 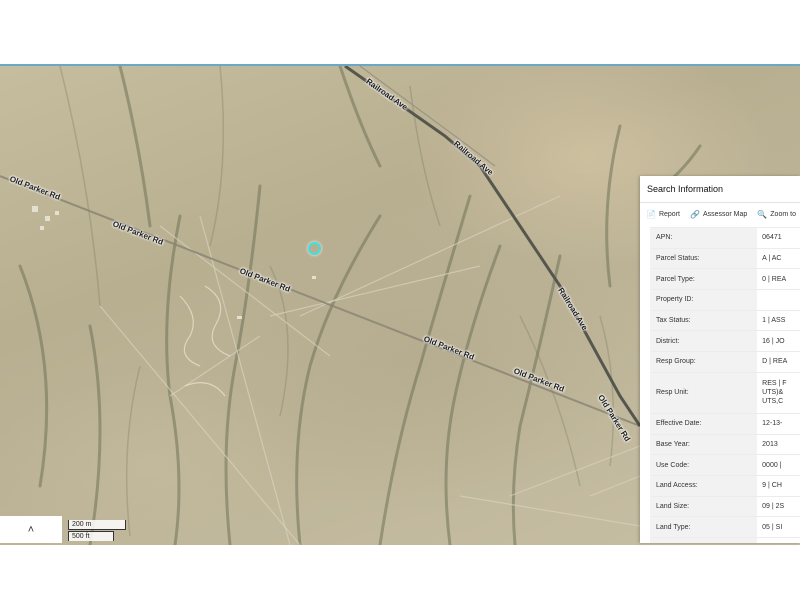 What do you see at coordinates (778, 238) in the screenshot?
I see `field-value: 06471` at bounding box center [778, 238].